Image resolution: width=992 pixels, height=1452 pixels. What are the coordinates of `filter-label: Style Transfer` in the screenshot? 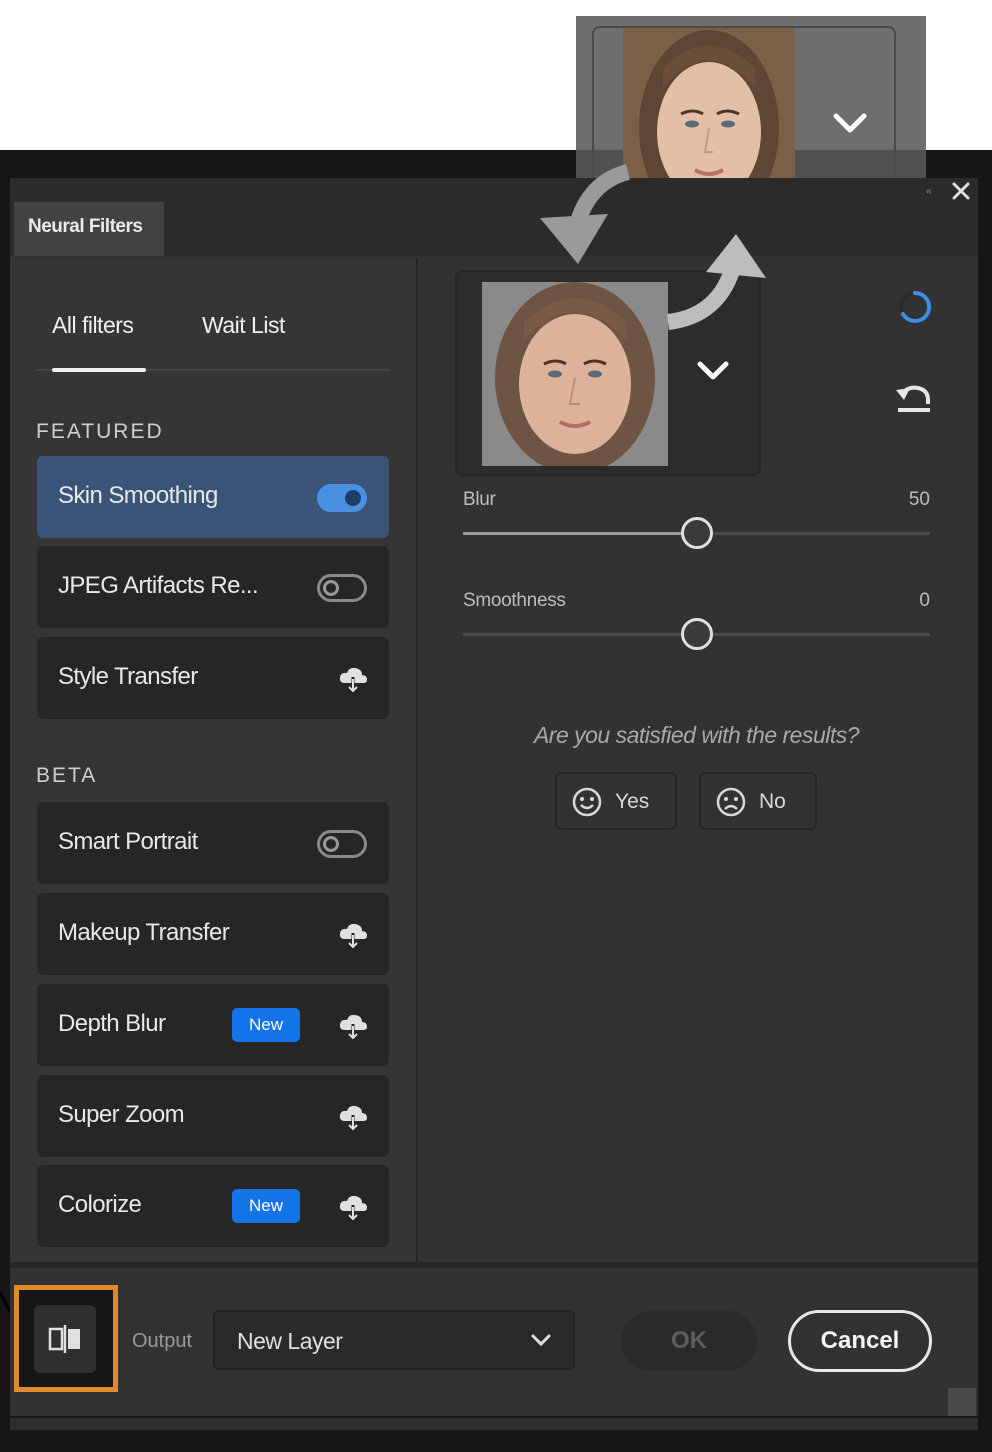 It's located at (128, 676).